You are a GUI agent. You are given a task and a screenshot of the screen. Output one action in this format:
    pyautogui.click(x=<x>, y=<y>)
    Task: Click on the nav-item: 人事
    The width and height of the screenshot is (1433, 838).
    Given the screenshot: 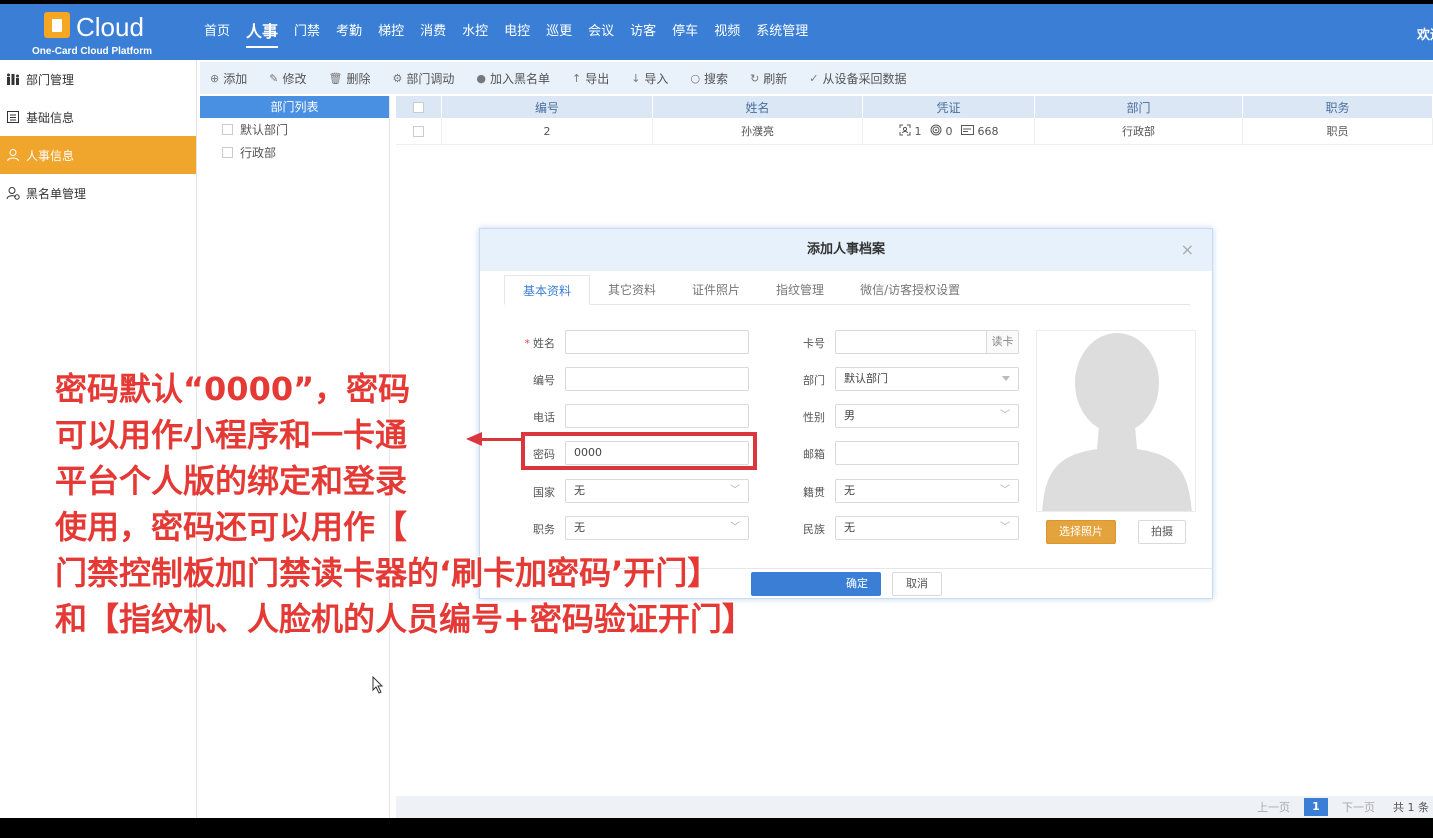 What is the action you would take?
    pyautogui.click(x=262, y=32)
    